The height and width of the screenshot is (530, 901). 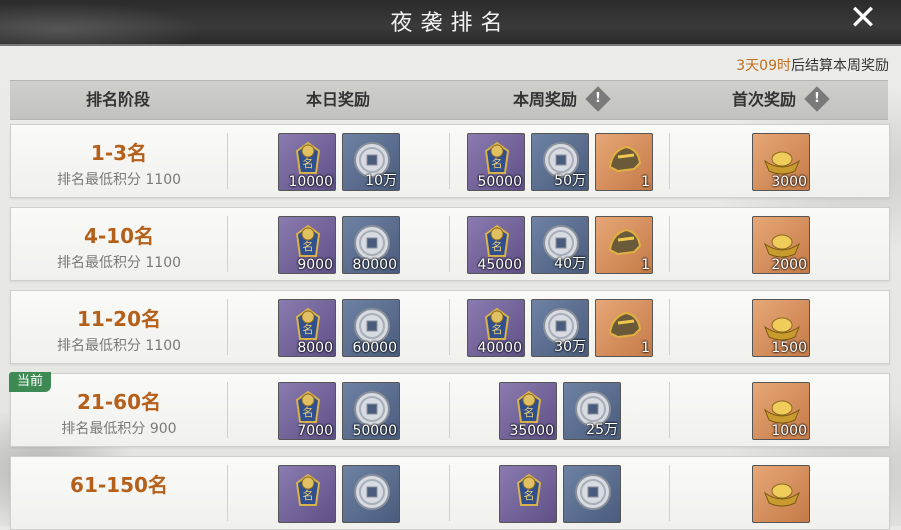 What do you see at coordinates (781, 328) in the screenshot?
I see `first-reward-gold: 1500` at bounding box center [781, 328].